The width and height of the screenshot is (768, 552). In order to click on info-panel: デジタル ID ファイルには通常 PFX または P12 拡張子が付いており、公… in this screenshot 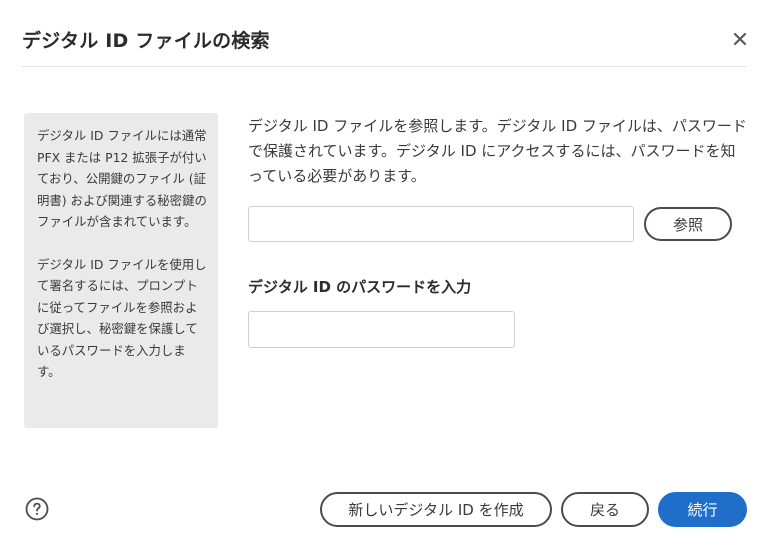, I will do `click(121, 270)`.